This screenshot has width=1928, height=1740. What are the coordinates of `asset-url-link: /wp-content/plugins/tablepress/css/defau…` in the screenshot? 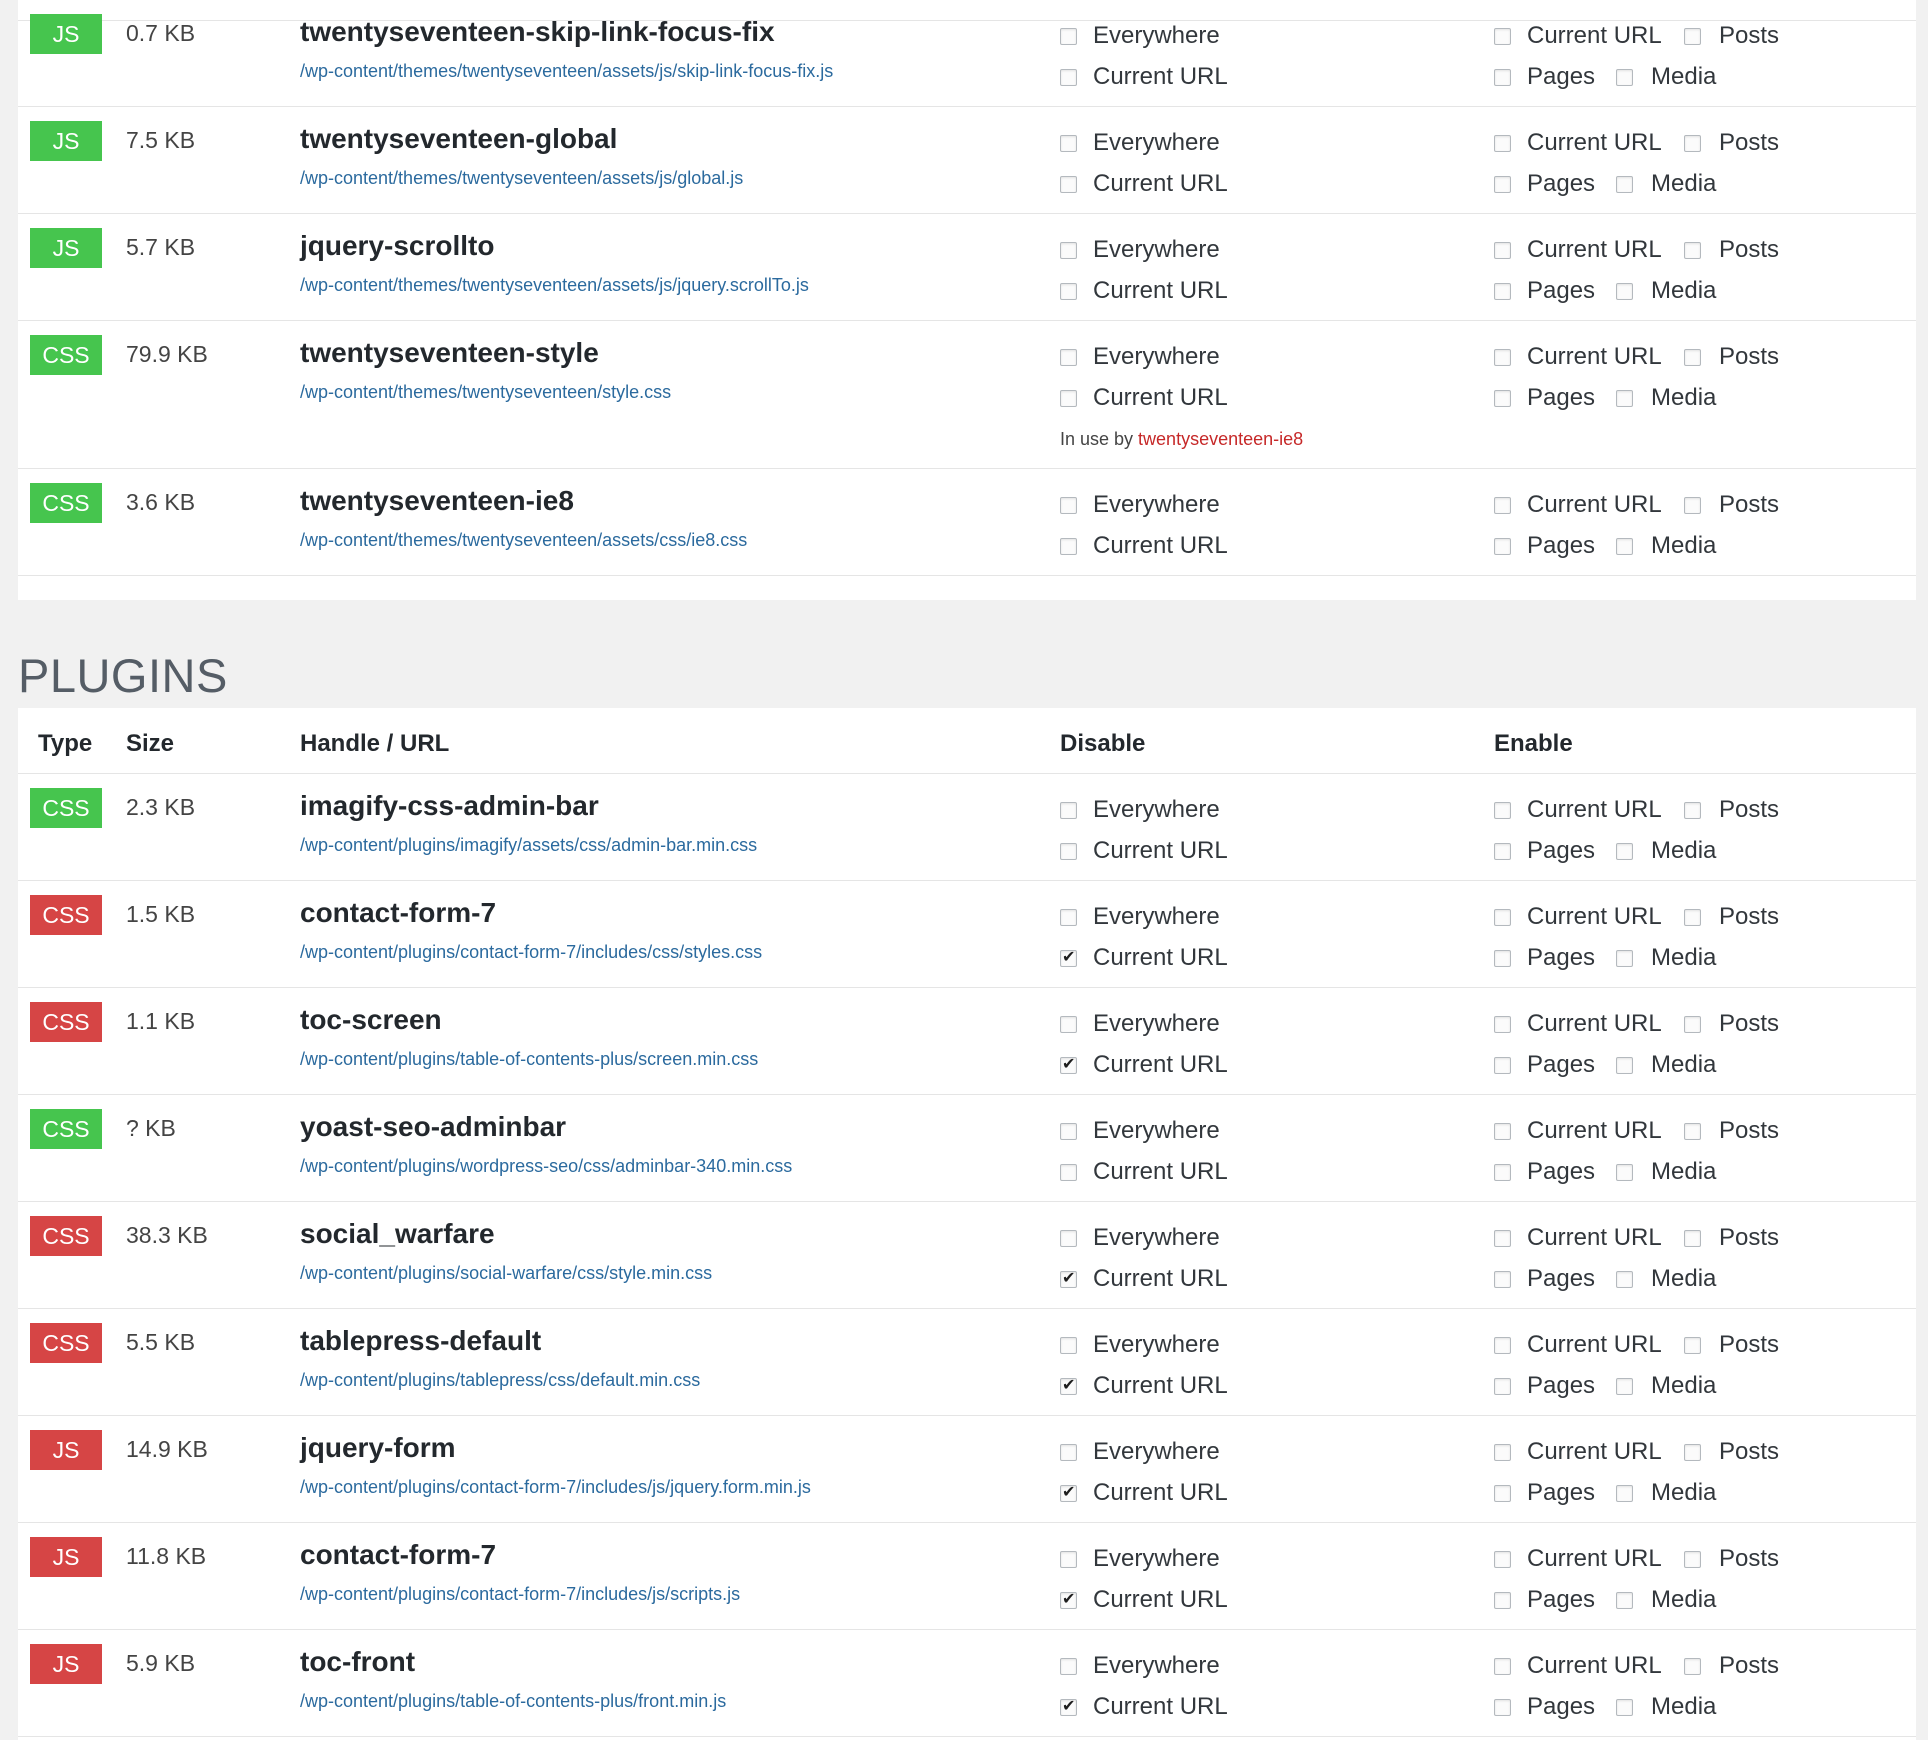 It's located at (500, 1380).